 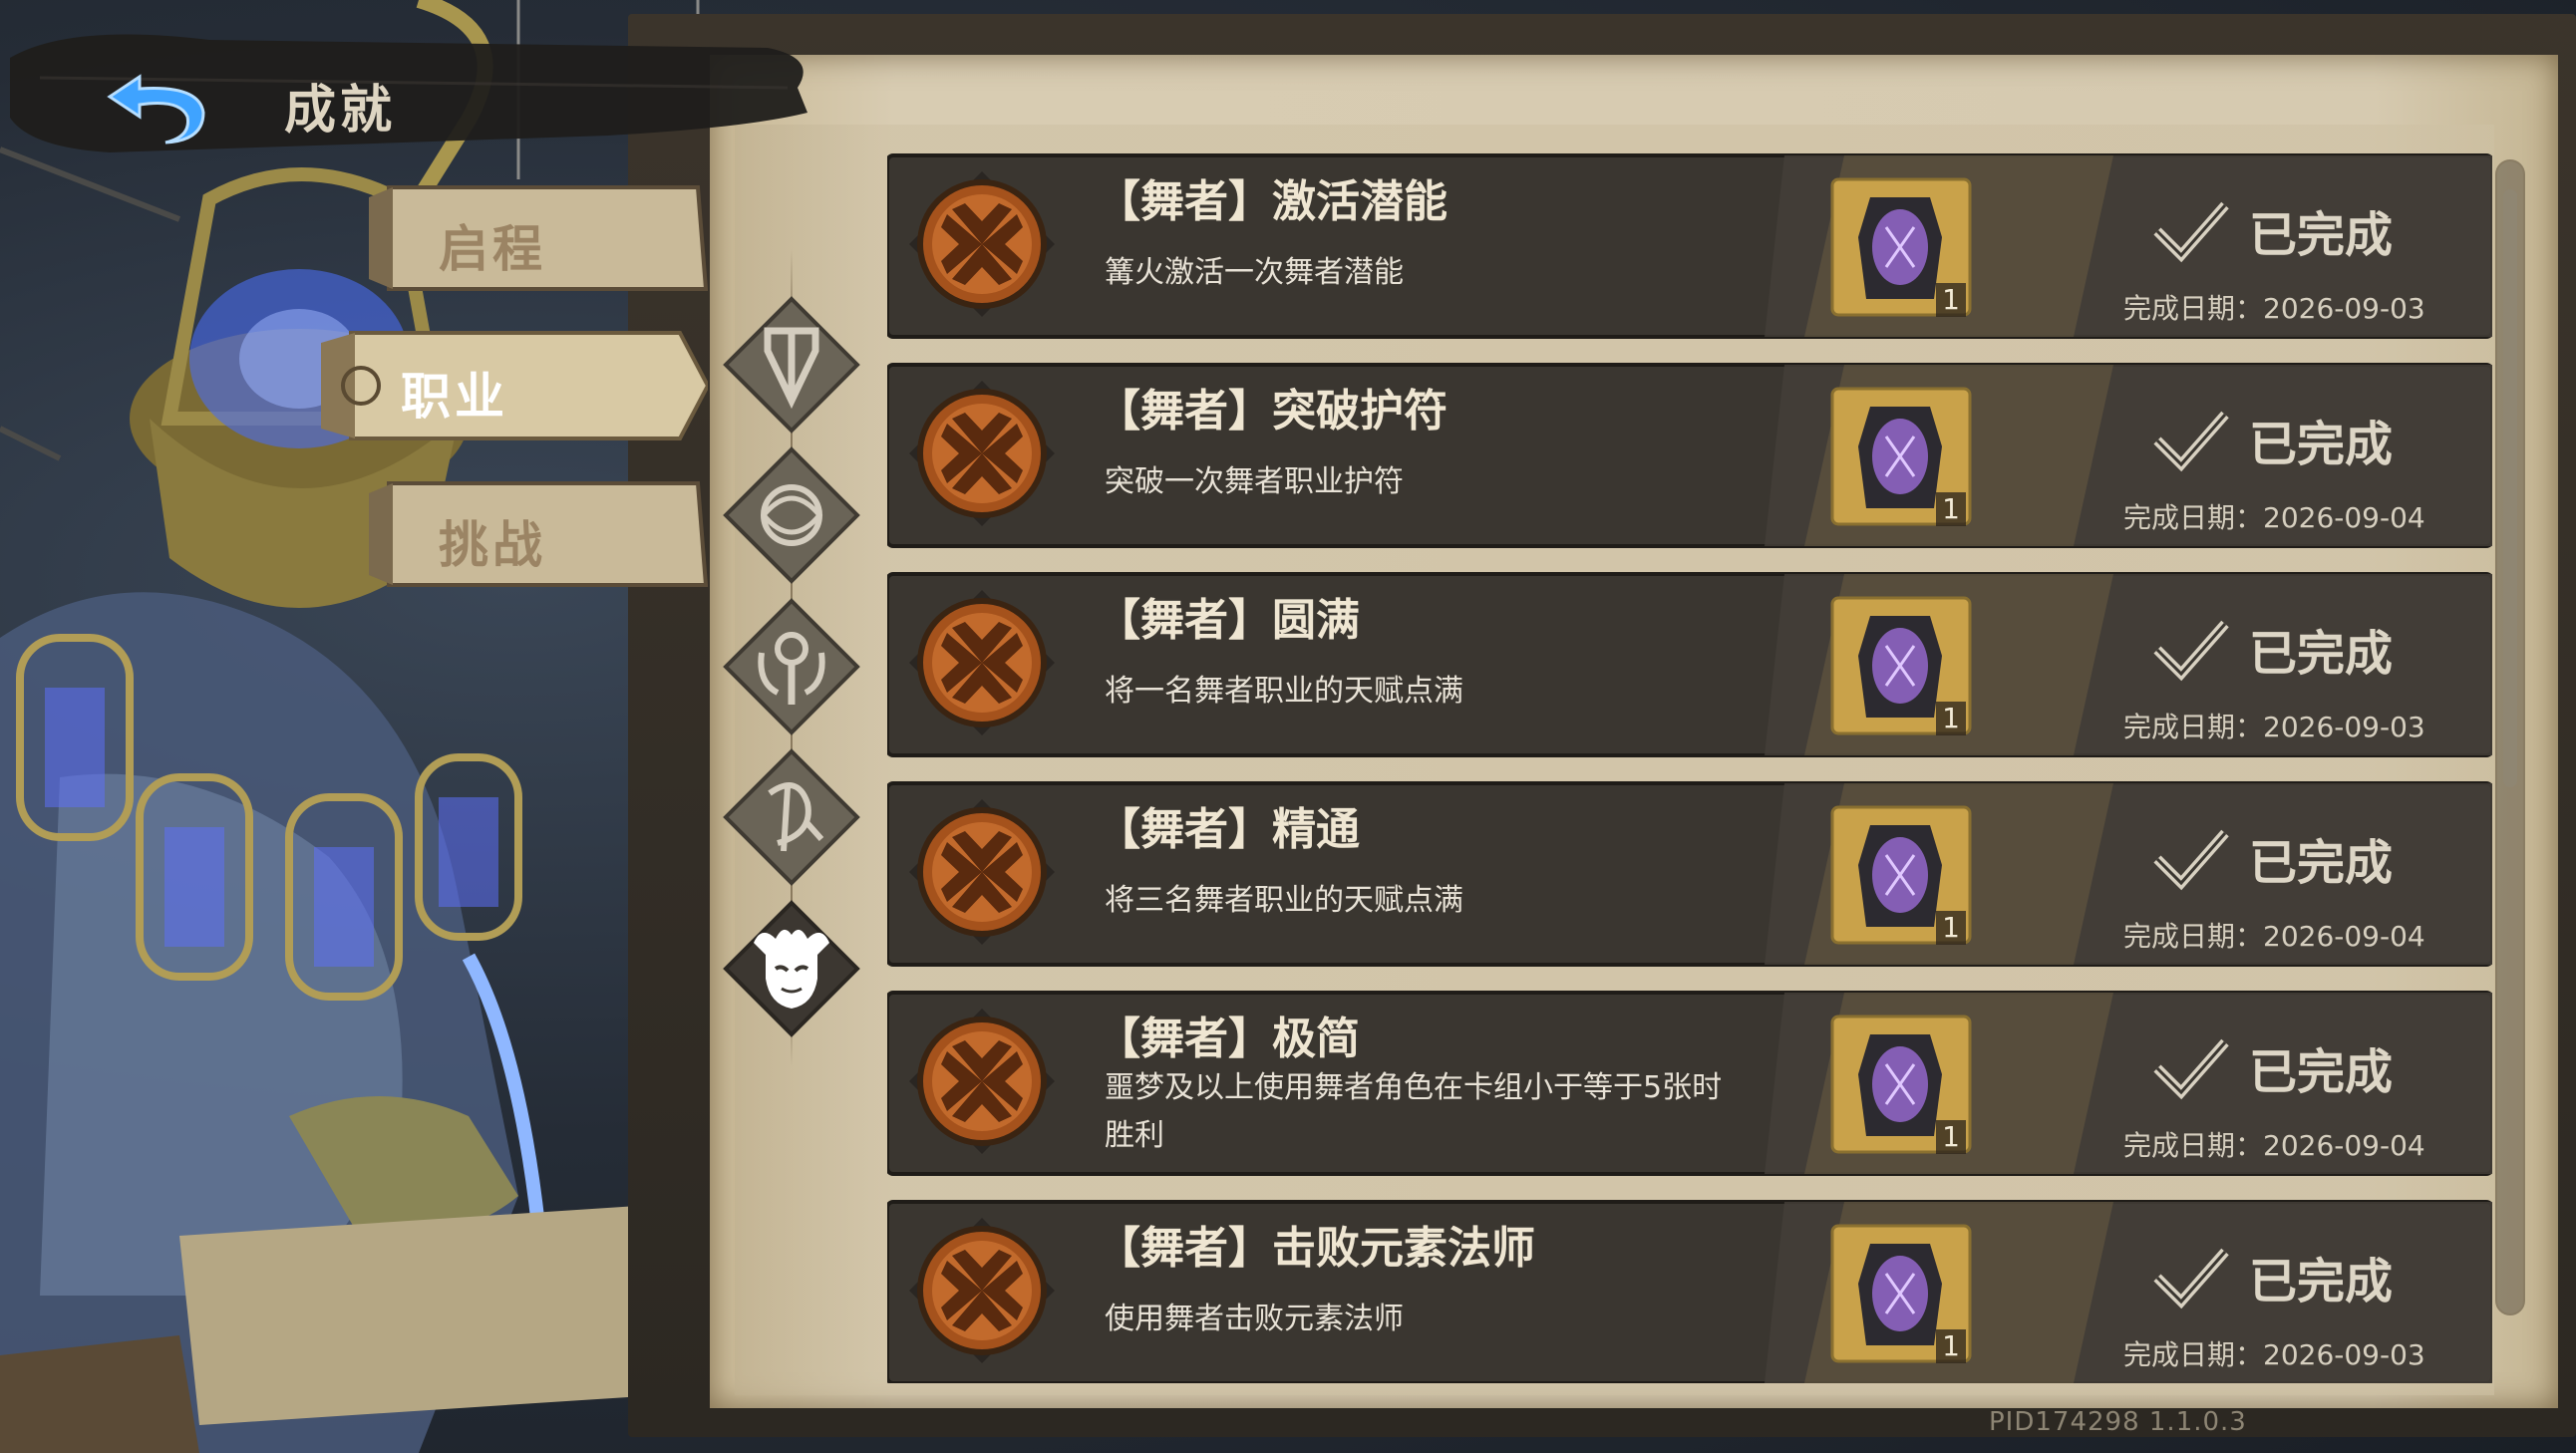 I want to click on achievement-description: 将三名舞者职业的天赋点满, so click(x=1284, y=900).